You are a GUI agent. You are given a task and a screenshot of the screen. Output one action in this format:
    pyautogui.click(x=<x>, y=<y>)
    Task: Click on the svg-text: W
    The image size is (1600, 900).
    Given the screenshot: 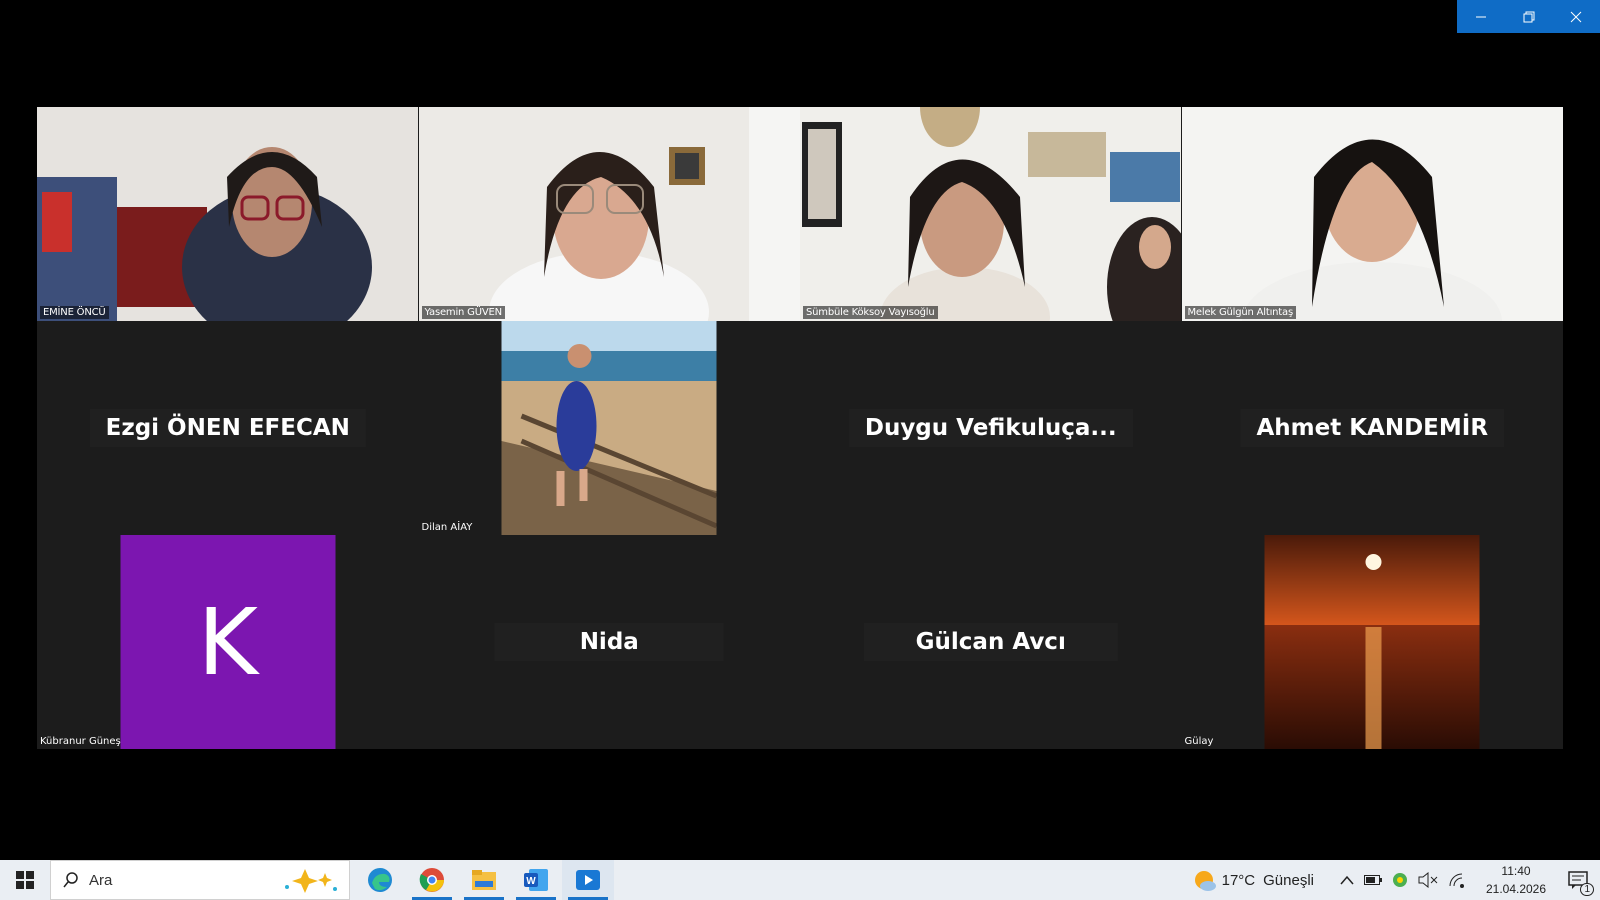 What is the action you would take?
    pyautogui.click(x=531, y=881)
    